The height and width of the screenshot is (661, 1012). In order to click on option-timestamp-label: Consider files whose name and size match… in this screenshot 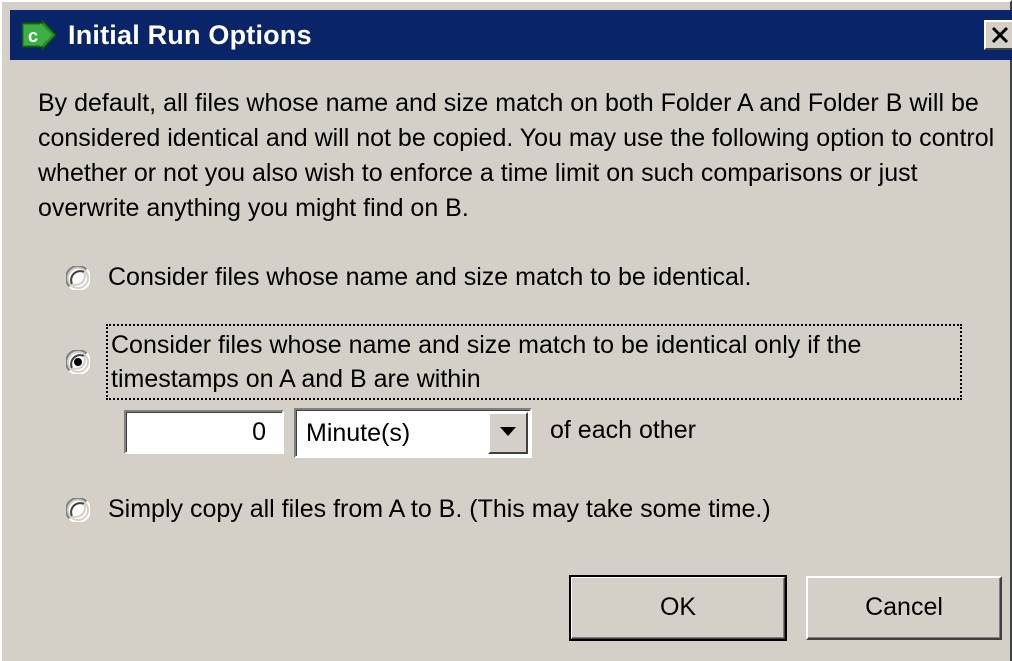, I will do `click(534, 362)`.